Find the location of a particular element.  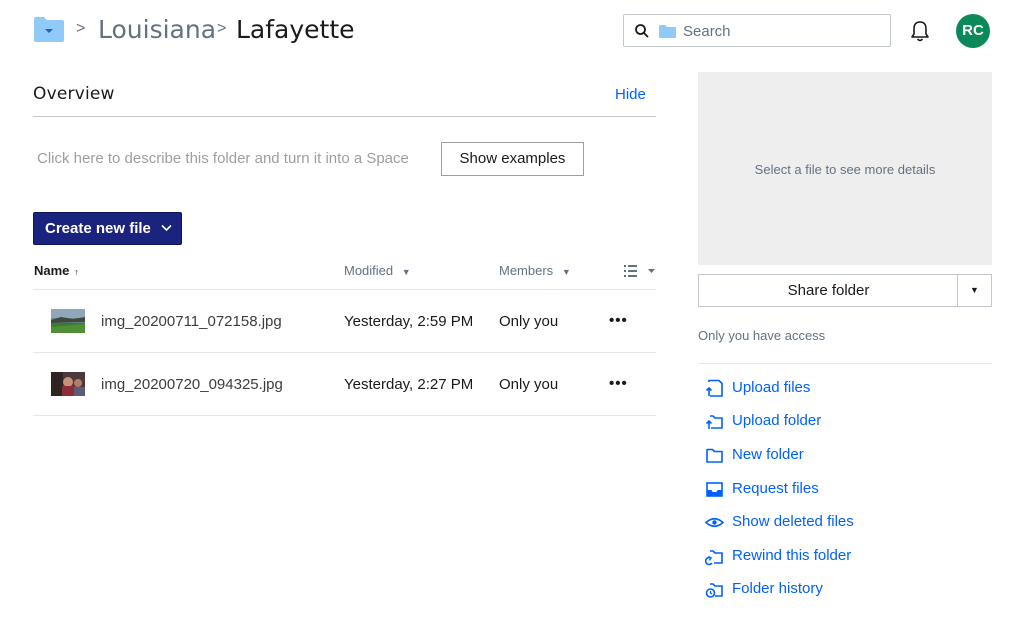

action-label: New folder is located at coordinates (768, 454).